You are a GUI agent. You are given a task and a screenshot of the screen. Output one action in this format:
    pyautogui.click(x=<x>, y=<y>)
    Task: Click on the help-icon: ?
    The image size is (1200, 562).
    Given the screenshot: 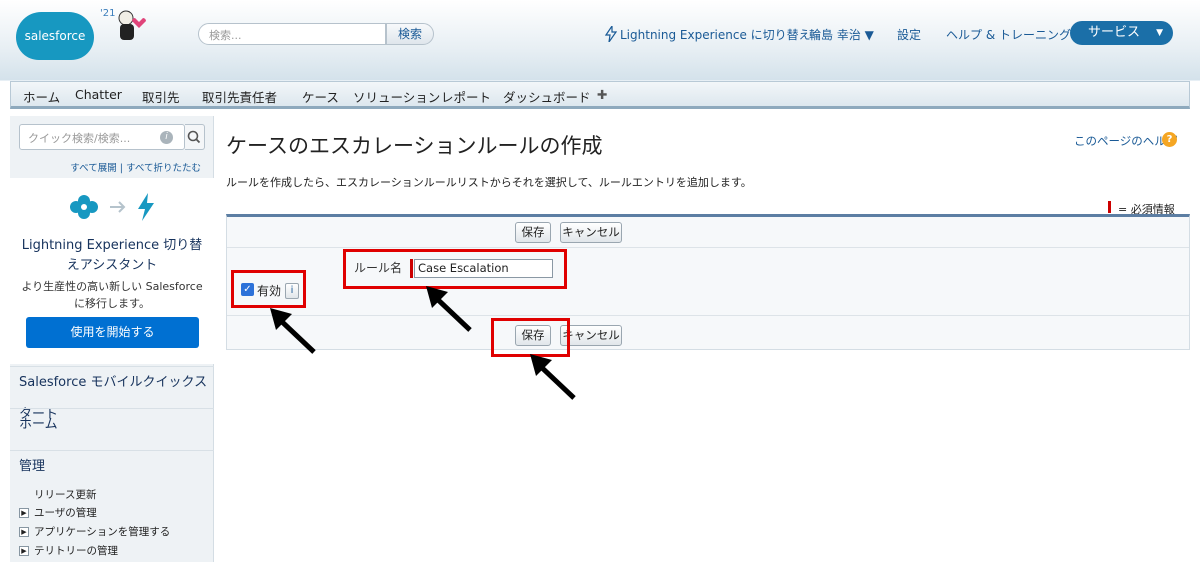 What is the action you would take?
    pyautogui.click(x=1169, y=139)
    